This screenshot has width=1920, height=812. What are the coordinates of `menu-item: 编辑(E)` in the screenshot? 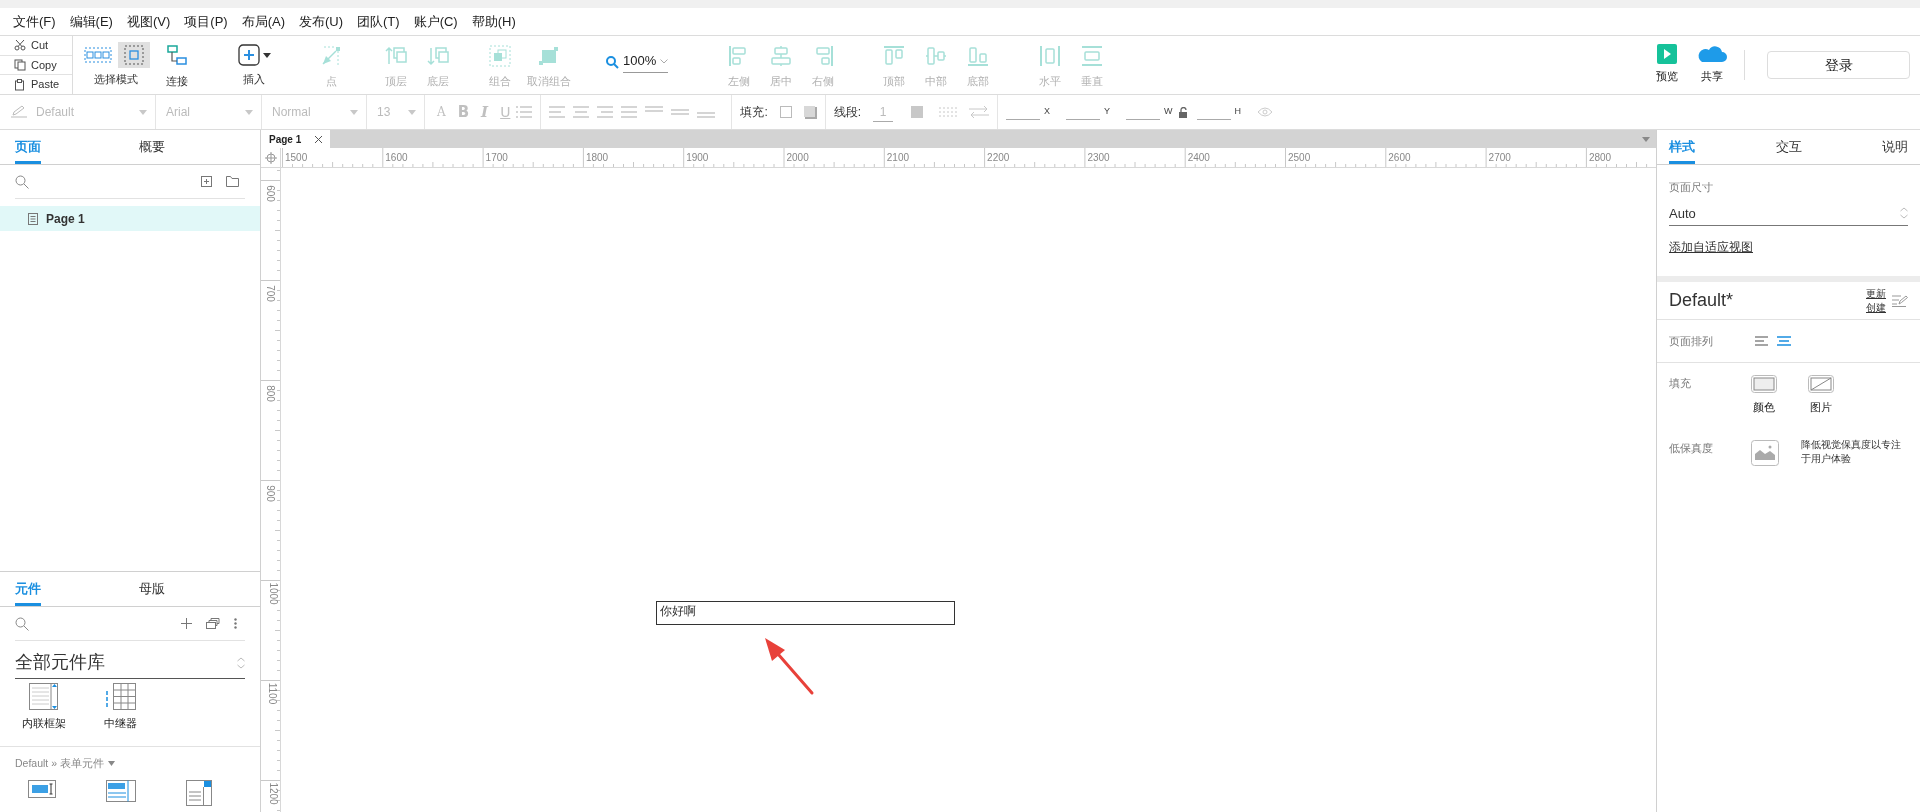 It's located at (91, 21).